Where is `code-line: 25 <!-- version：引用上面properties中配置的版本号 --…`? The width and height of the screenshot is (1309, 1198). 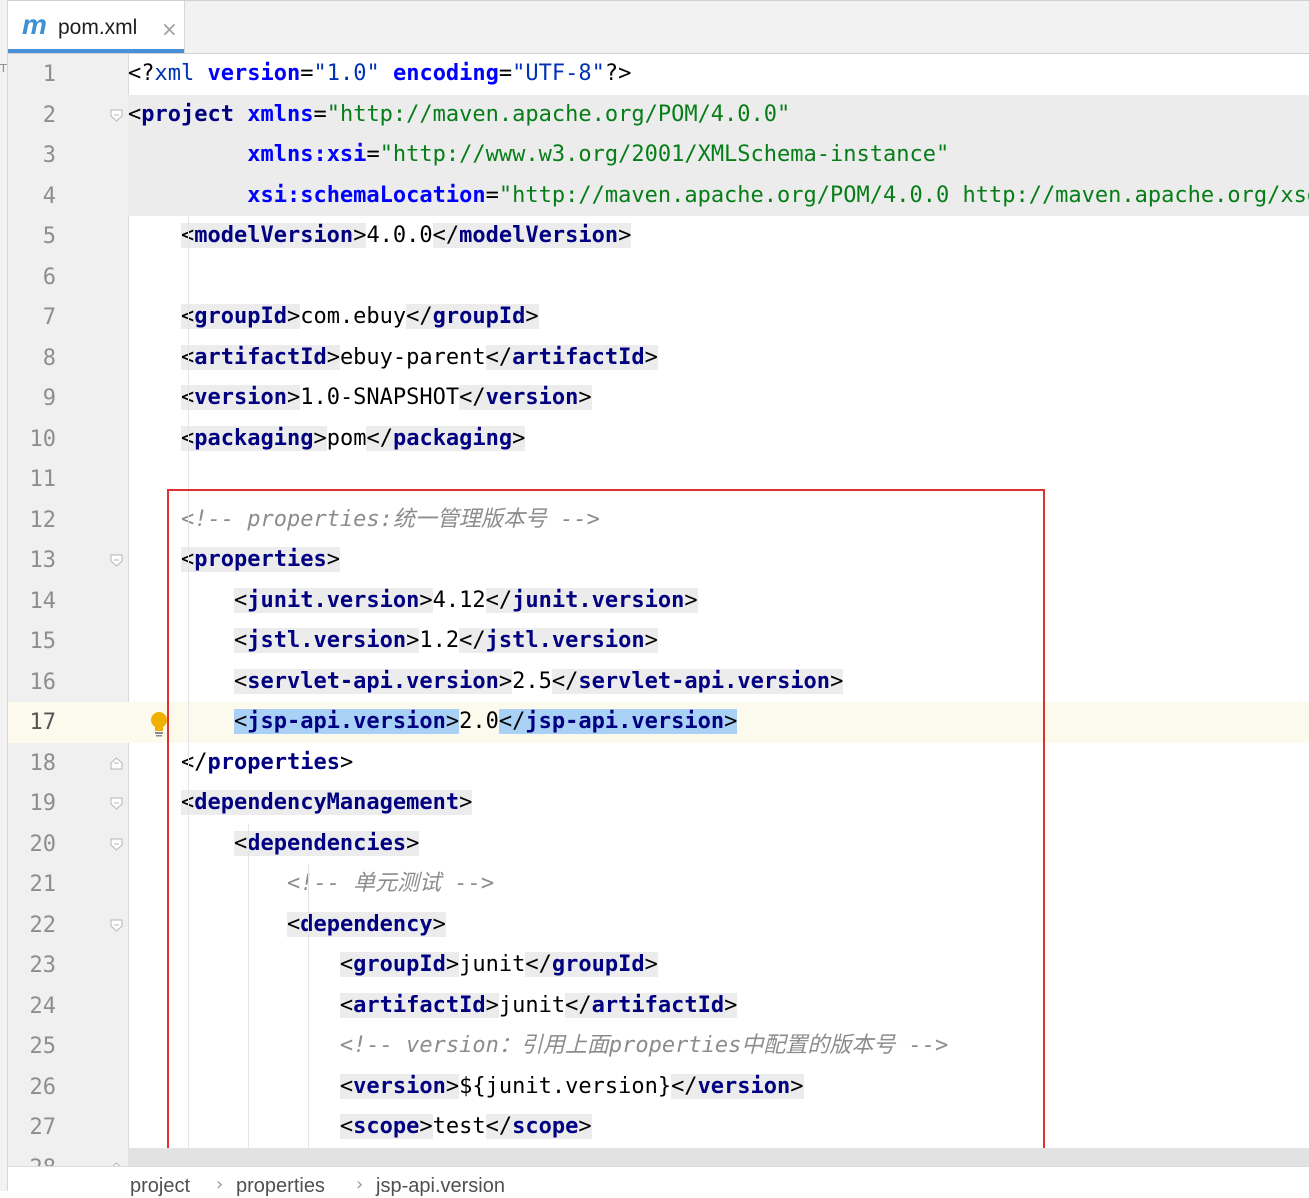
code-line: 25 <!-- version：引用上面properties中配置的版本号 --… is located at coordinates (658, 1046).